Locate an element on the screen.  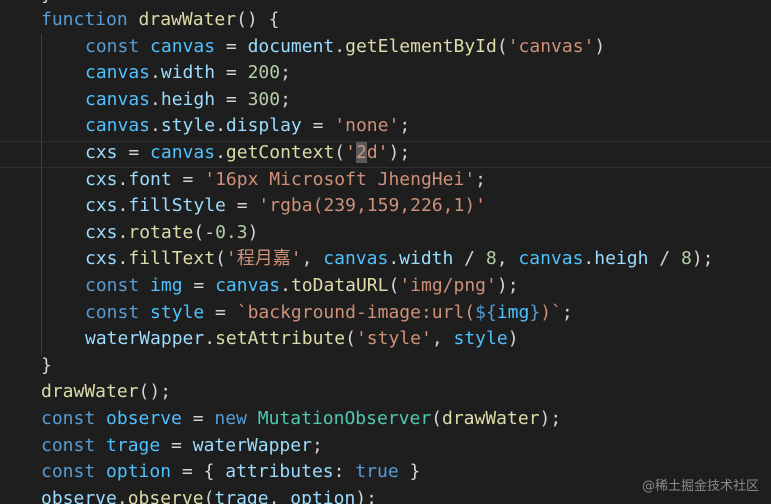
code-token: style is located at coordinates (188, 126).